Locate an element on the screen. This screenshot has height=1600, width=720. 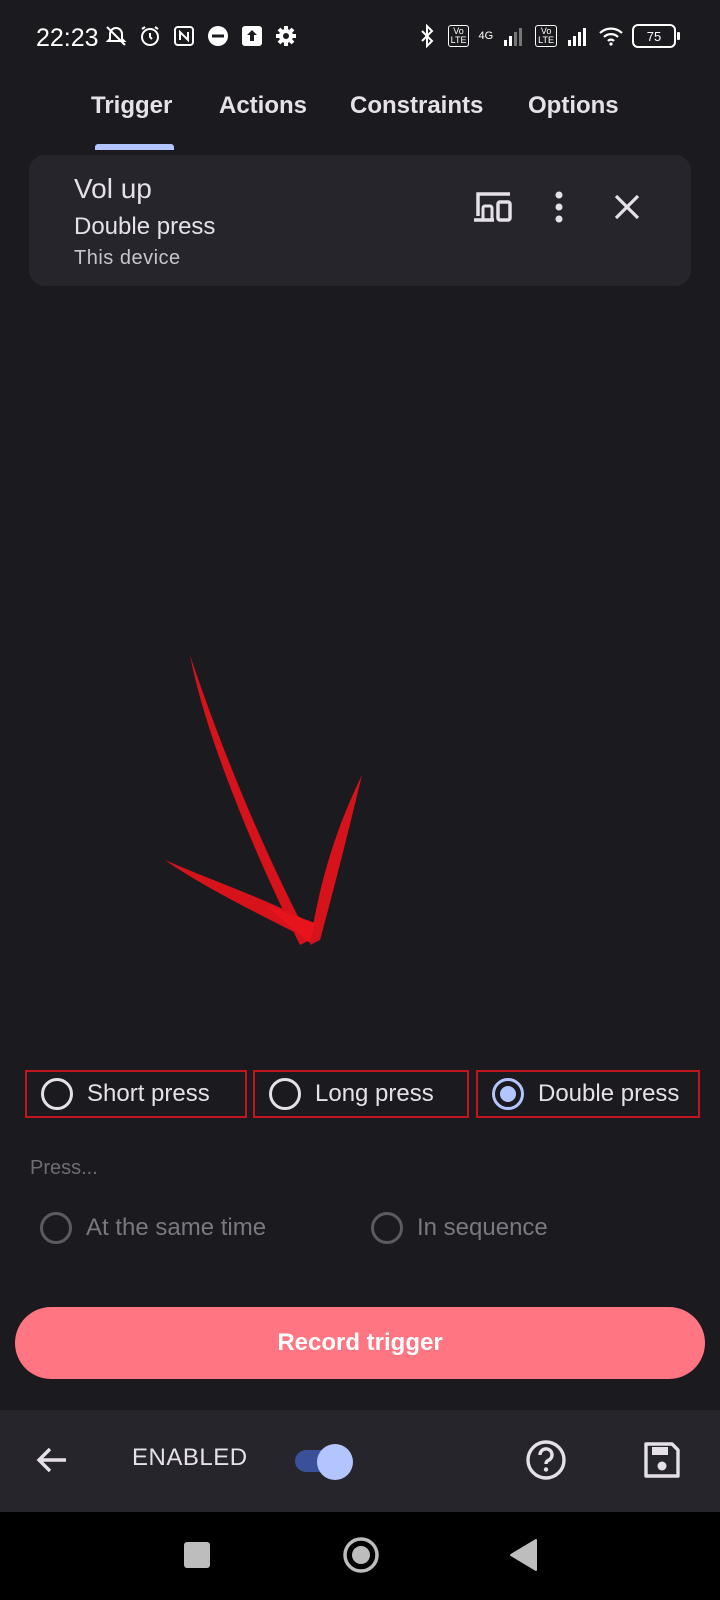
long-press-radio is located at coordinates (285, 1094).